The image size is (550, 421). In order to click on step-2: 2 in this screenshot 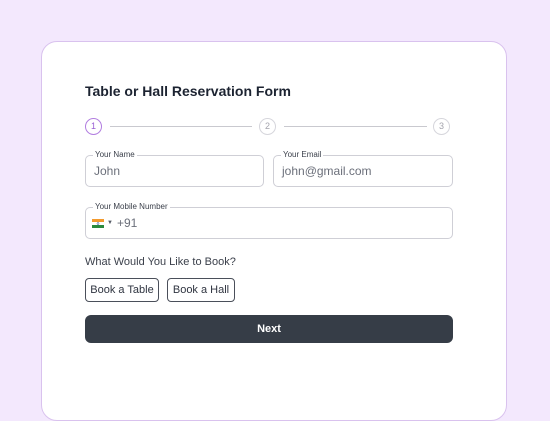, I will do `click(267, 126)`.